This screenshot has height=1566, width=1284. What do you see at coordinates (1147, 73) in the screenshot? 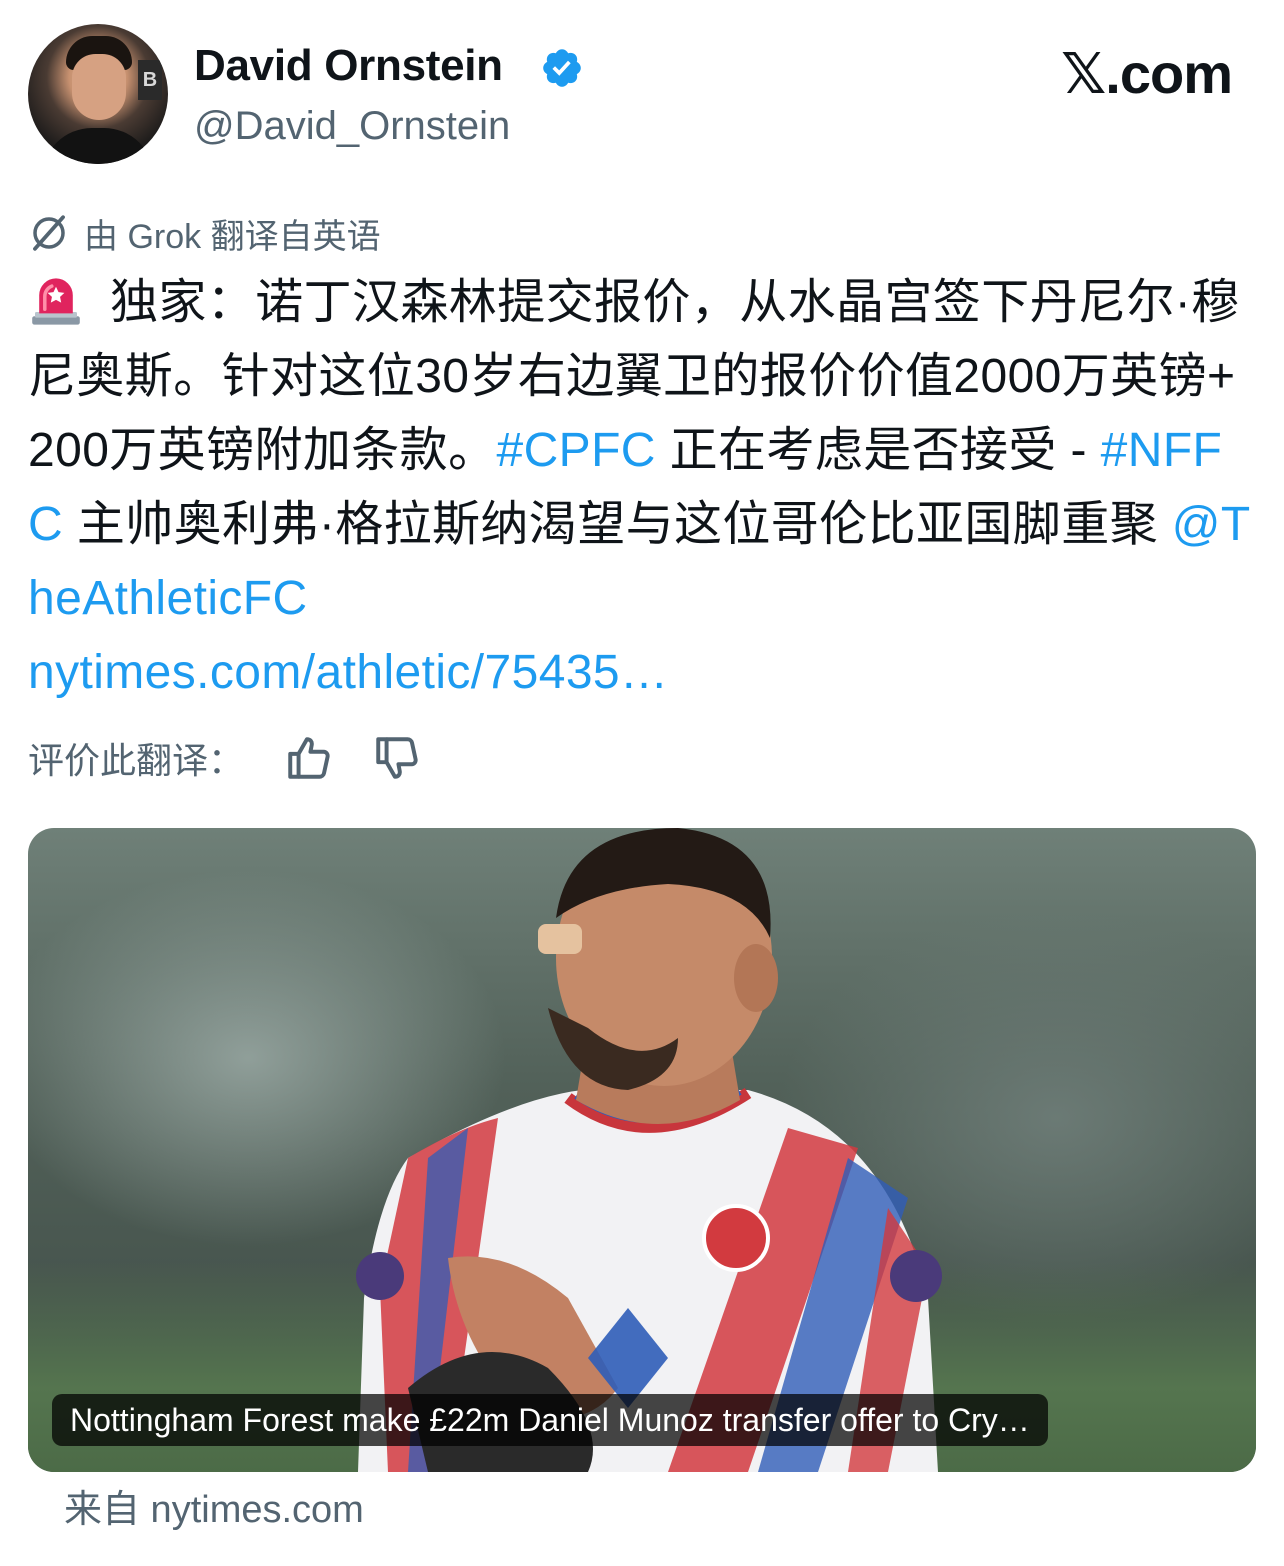
I see `x-com-logo: 𝕏.com` at bounding box center [1147, 73].